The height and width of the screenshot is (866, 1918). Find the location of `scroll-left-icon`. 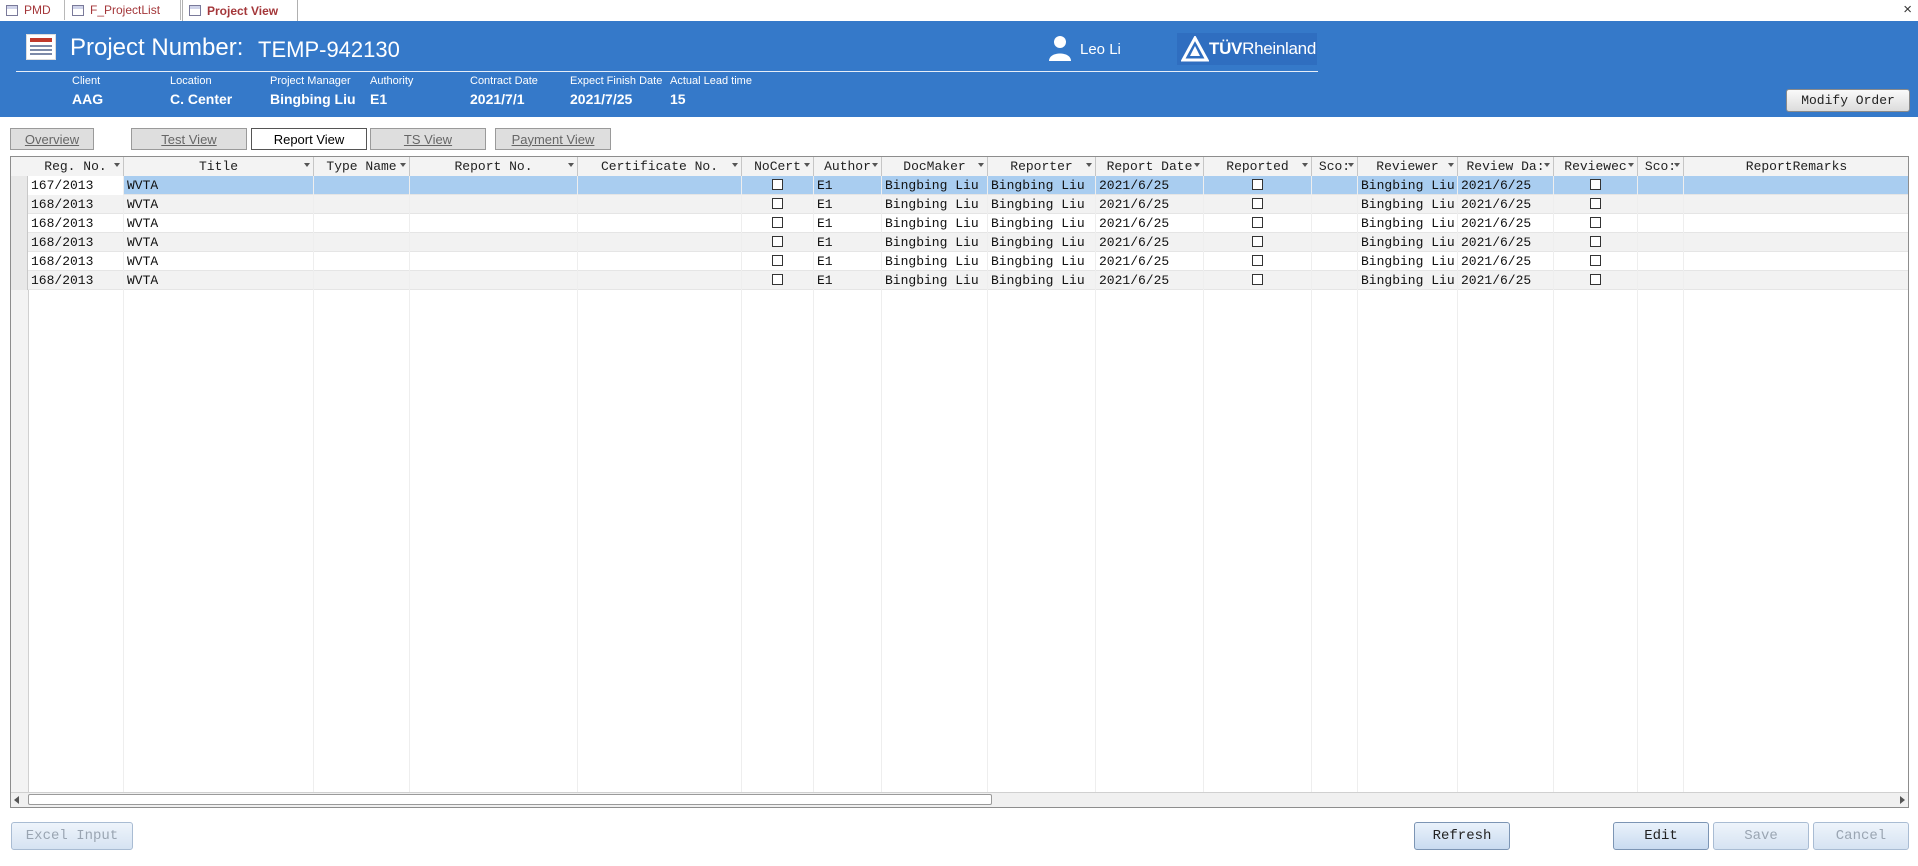

scroll-left-icon is located at coordinates (16, 800).